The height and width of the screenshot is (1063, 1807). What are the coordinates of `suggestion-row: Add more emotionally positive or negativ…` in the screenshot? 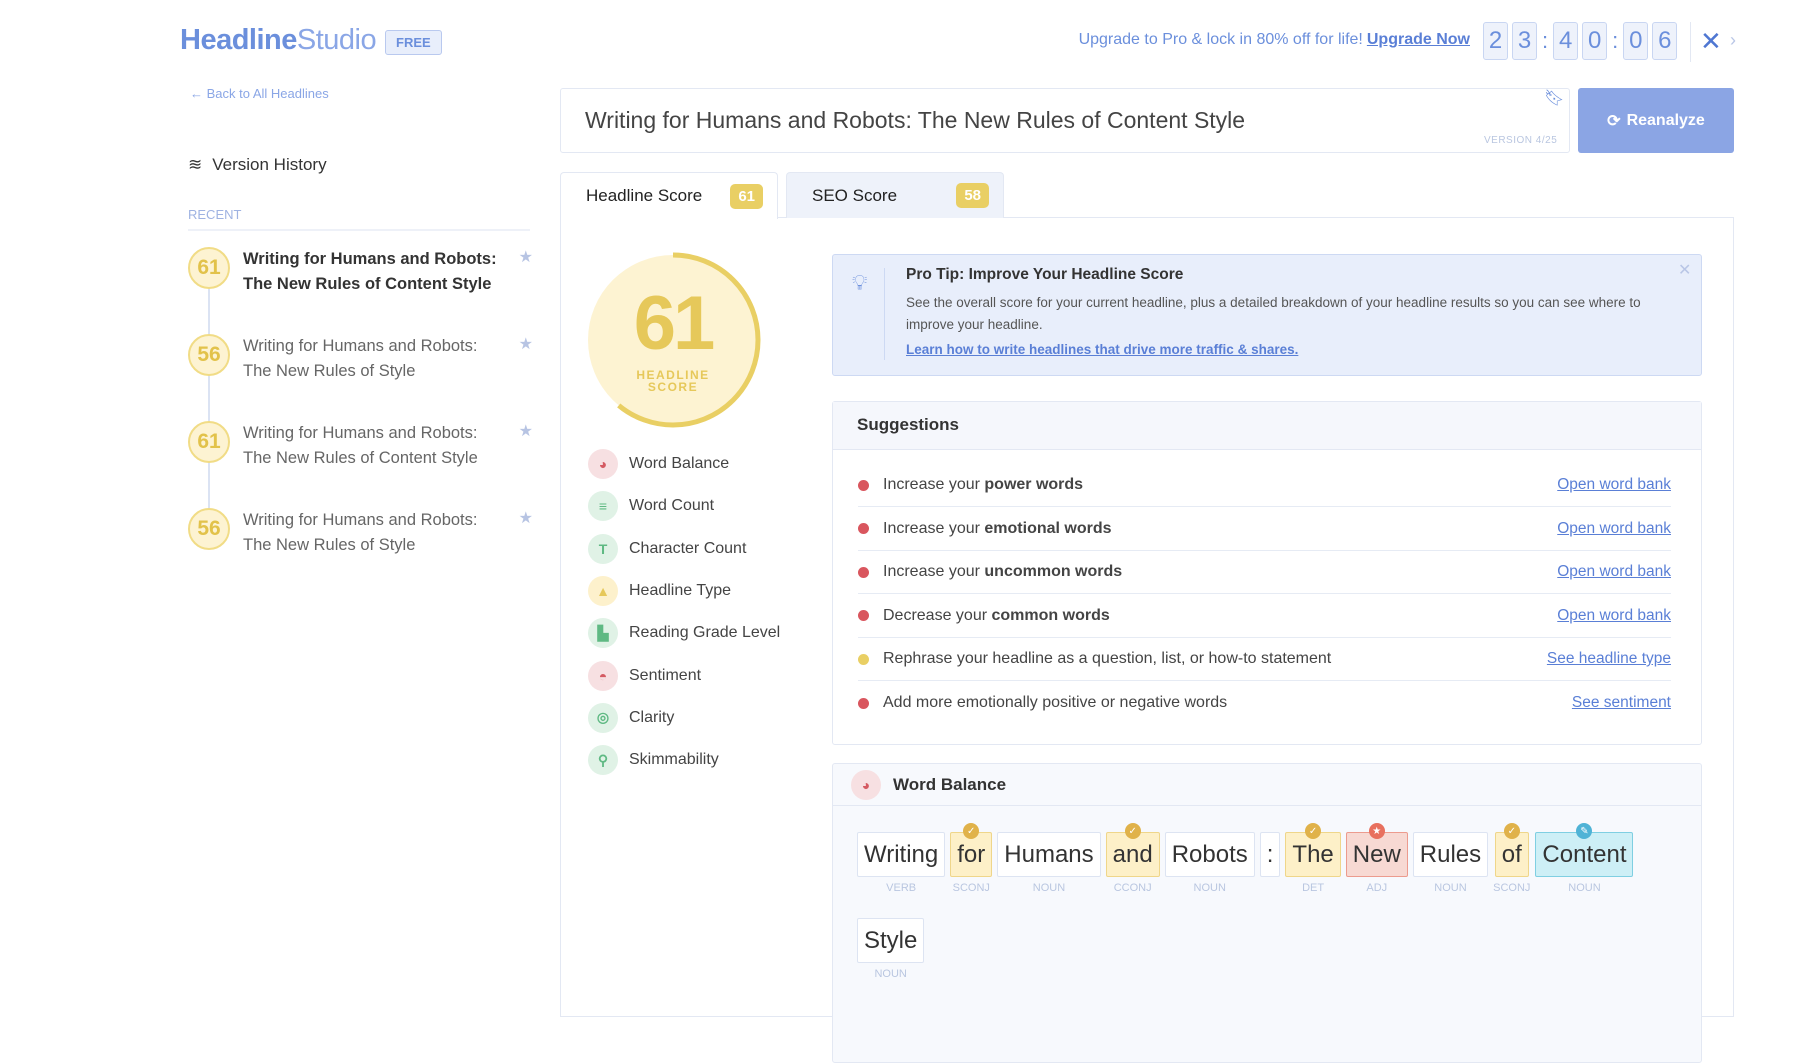 It's located at (1264, 703).